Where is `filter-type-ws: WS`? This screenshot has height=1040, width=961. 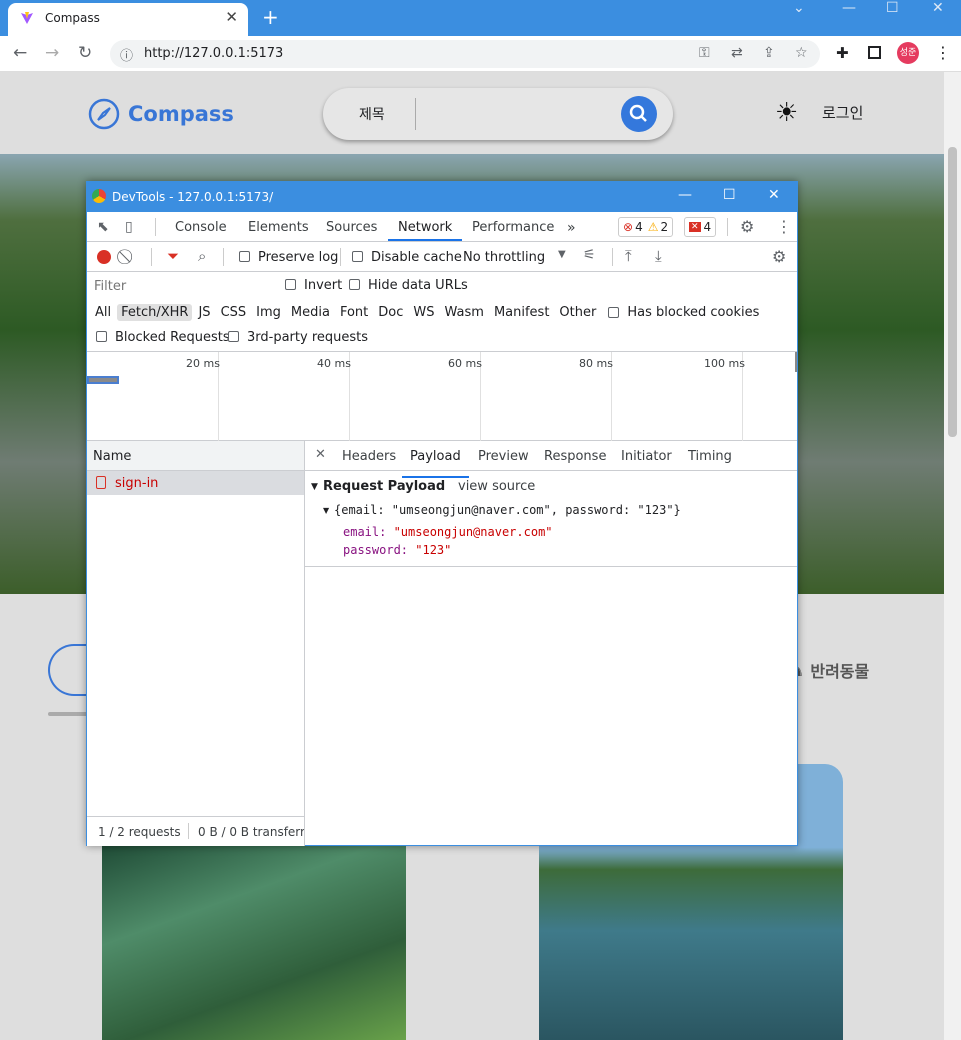
filter-type-ws: WS is located at coordinates (423, 312).